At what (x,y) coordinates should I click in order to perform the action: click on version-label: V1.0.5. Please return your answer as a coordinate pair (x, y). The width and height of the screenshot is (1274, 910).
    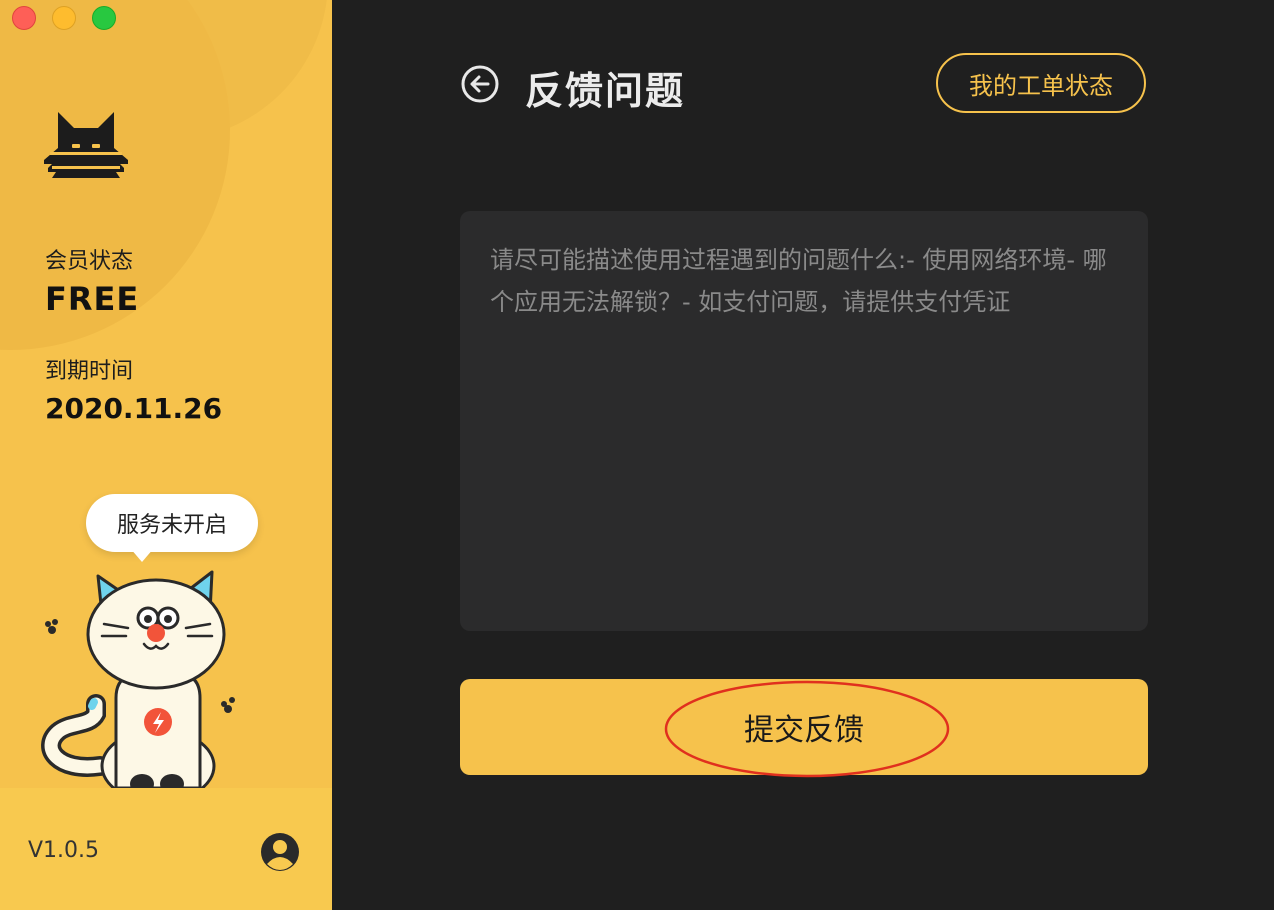
    Looking at the image, I should click on (64, 850).